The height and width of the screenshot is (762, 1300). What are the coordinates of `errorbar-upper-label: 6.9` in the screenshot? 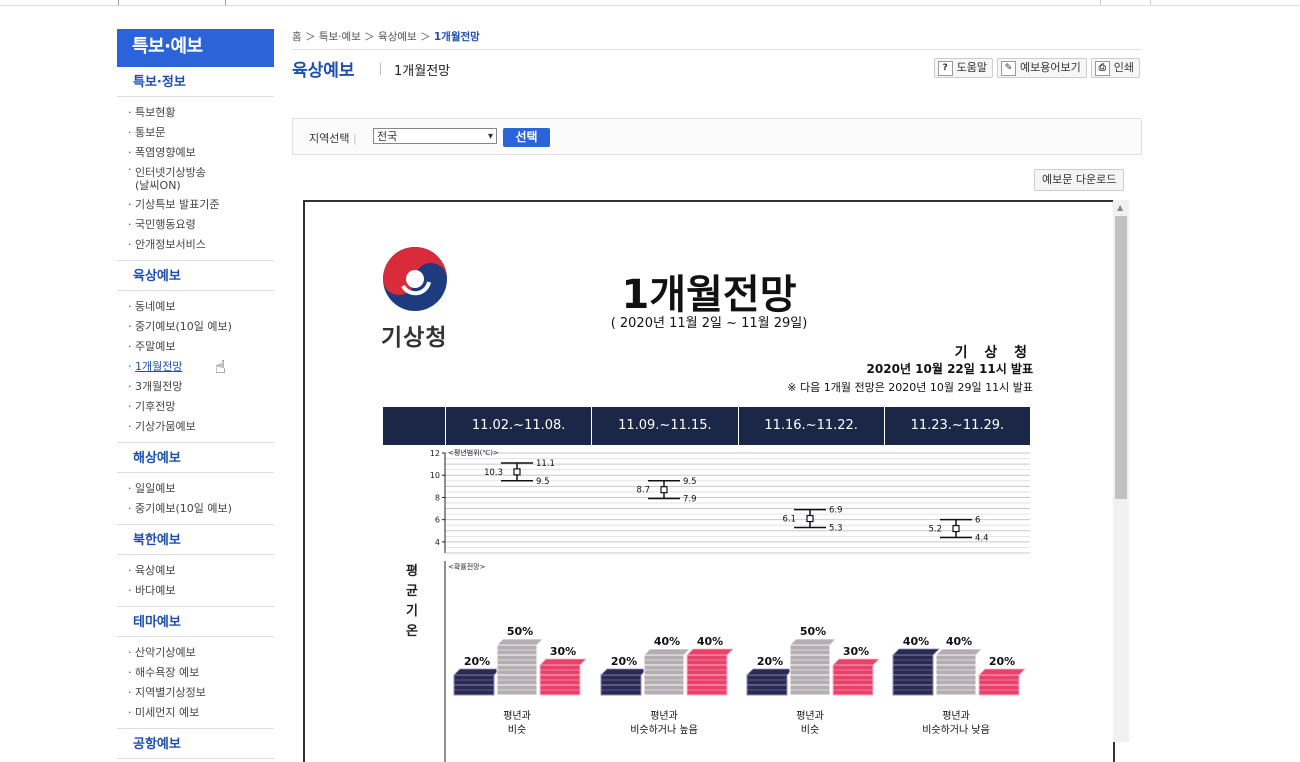 It's located at (836, 511).